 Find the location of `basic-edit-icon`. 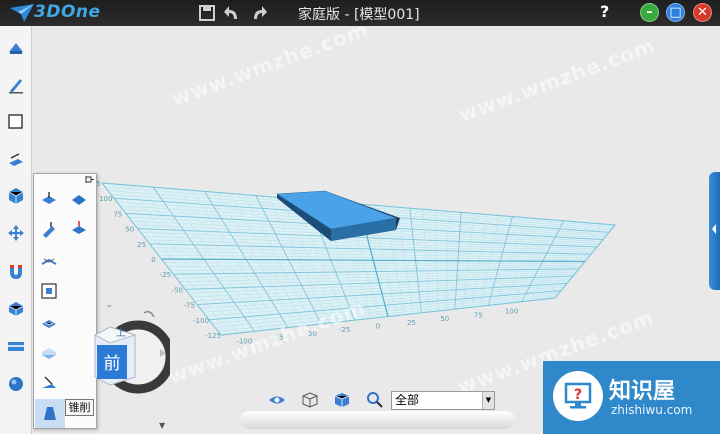

basic-edit-icon is located at coordinates (16, 233).